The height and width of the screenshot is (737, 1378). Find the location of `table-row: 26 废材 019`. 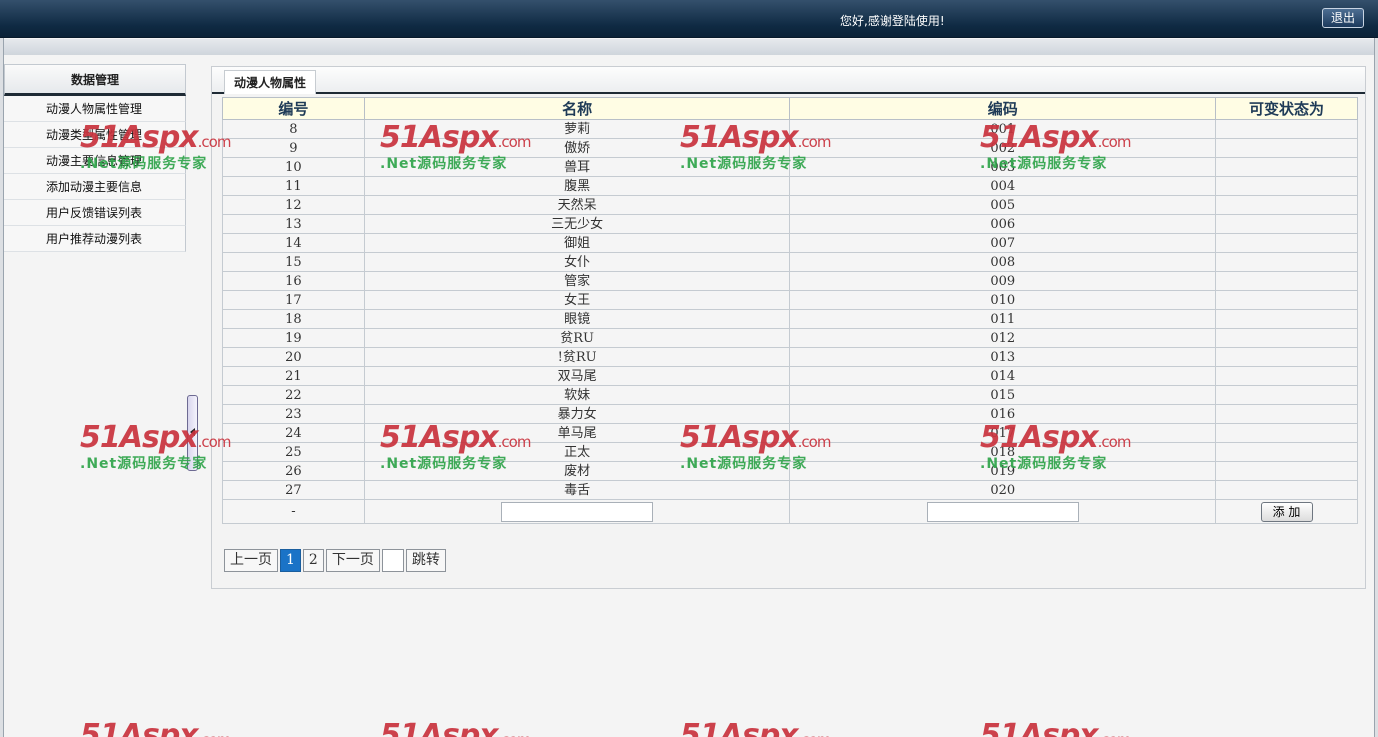

table-row: 26 废材 019 is located at coordinates (790, 471).